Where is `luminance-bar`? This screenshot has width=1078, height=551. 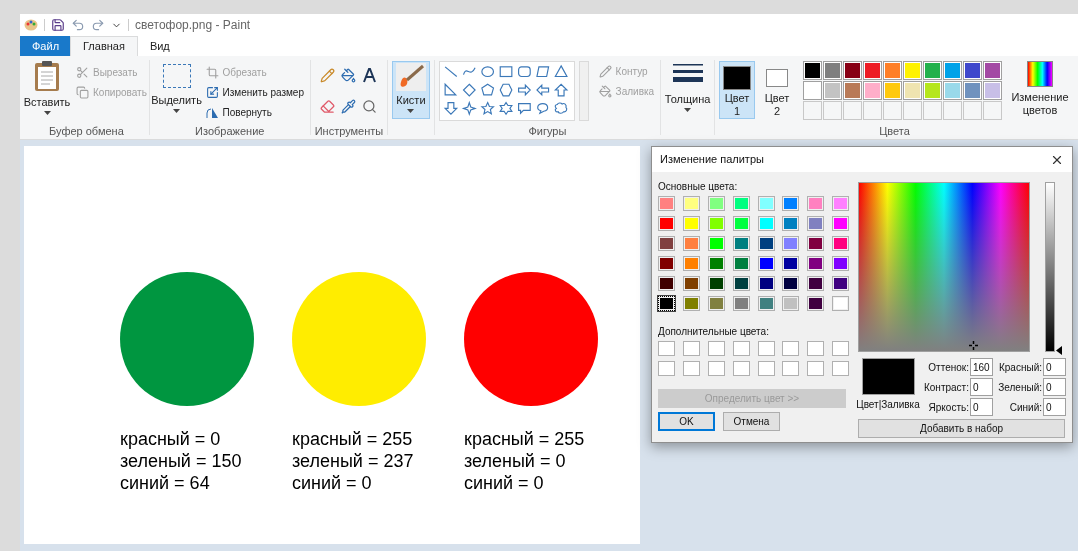 luminance-bar is located at coordinates (1050, 267).